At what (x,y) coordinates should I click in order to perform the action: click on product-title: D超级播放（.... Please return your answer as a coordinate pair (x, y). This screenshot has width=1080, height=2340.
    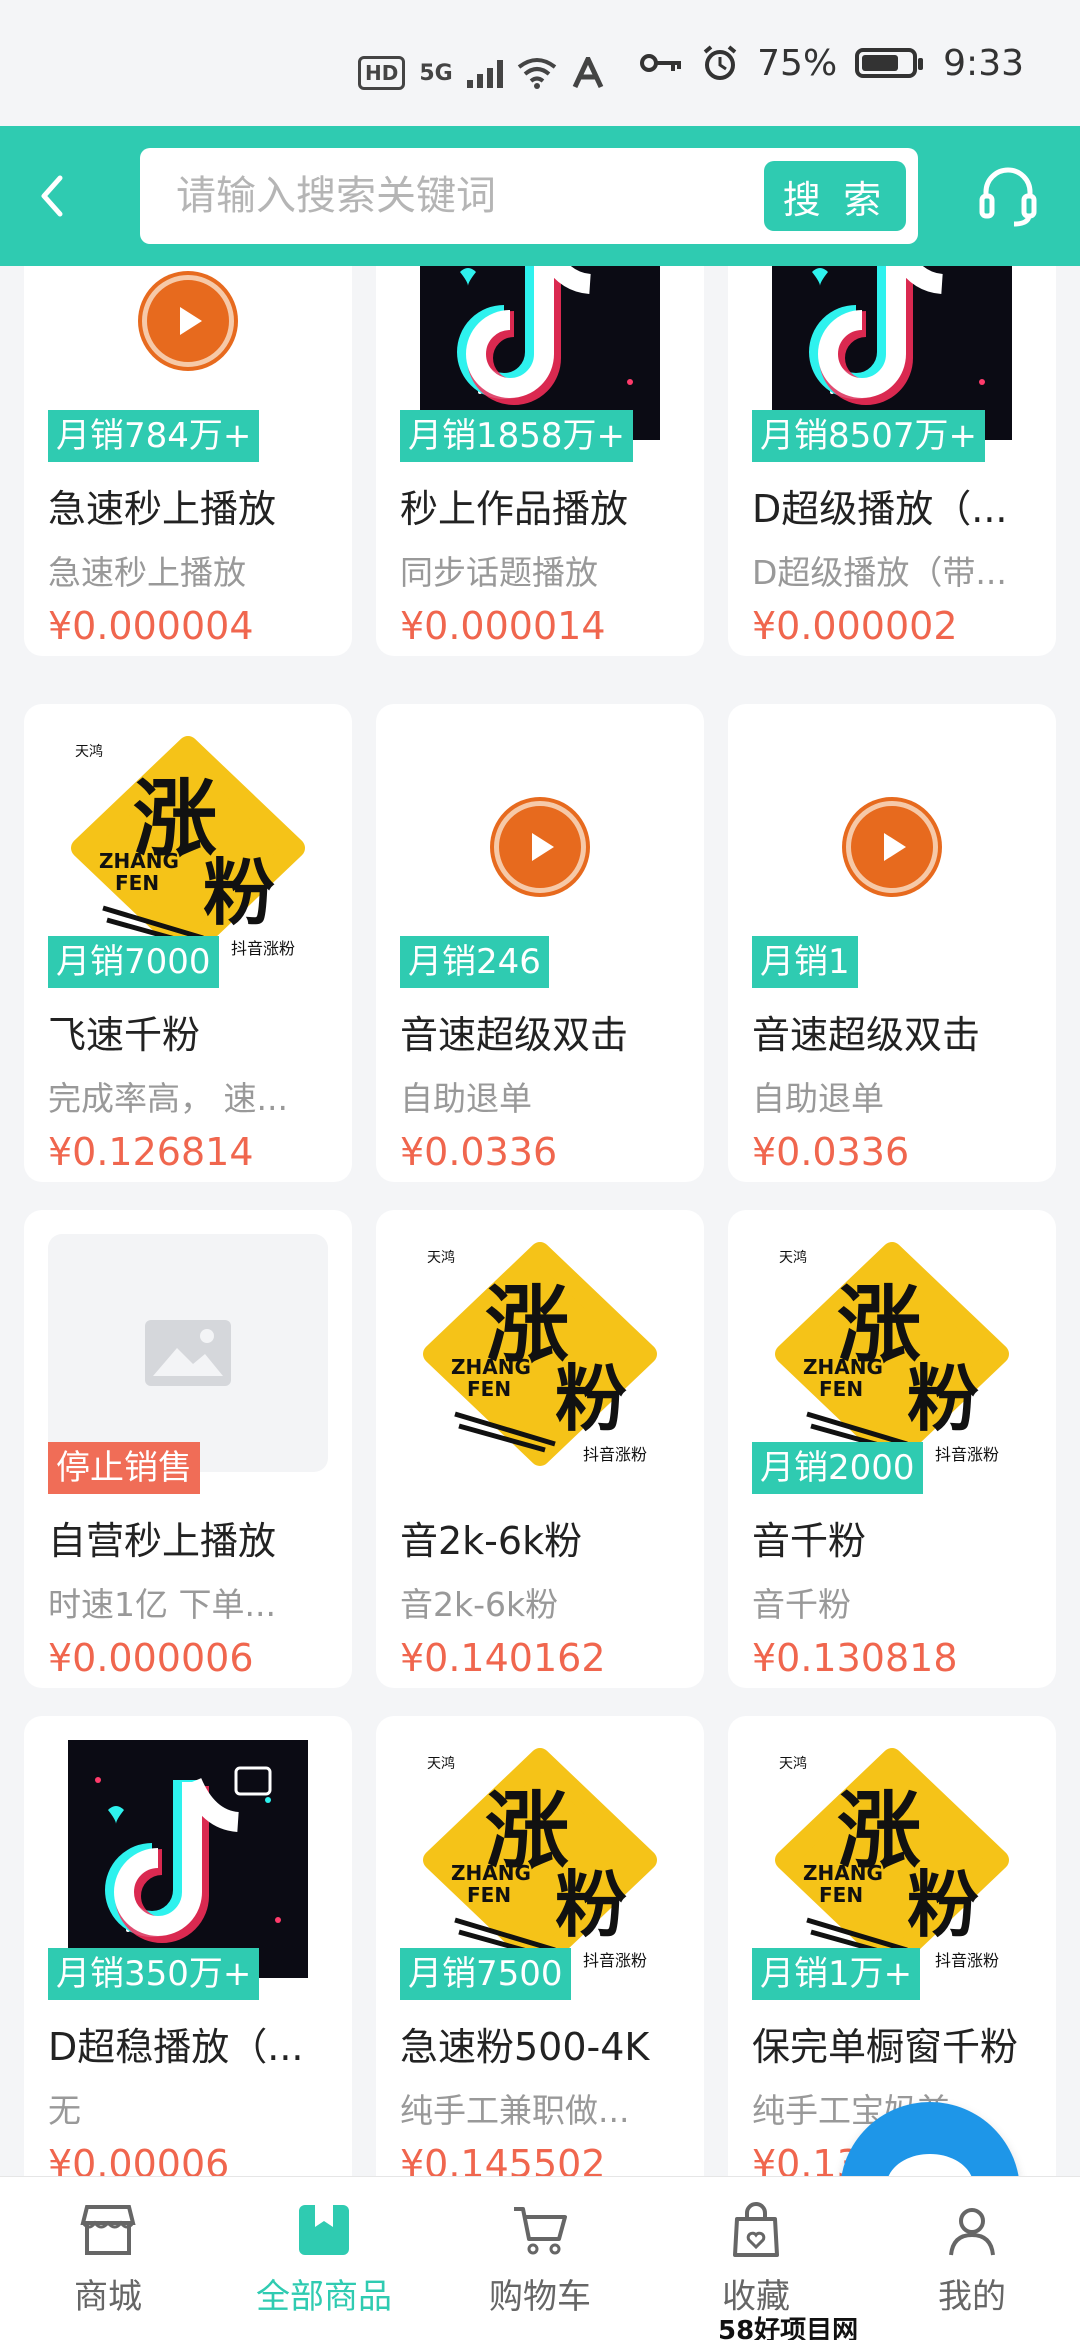
    Looking at the image, I should click on (880, 509).